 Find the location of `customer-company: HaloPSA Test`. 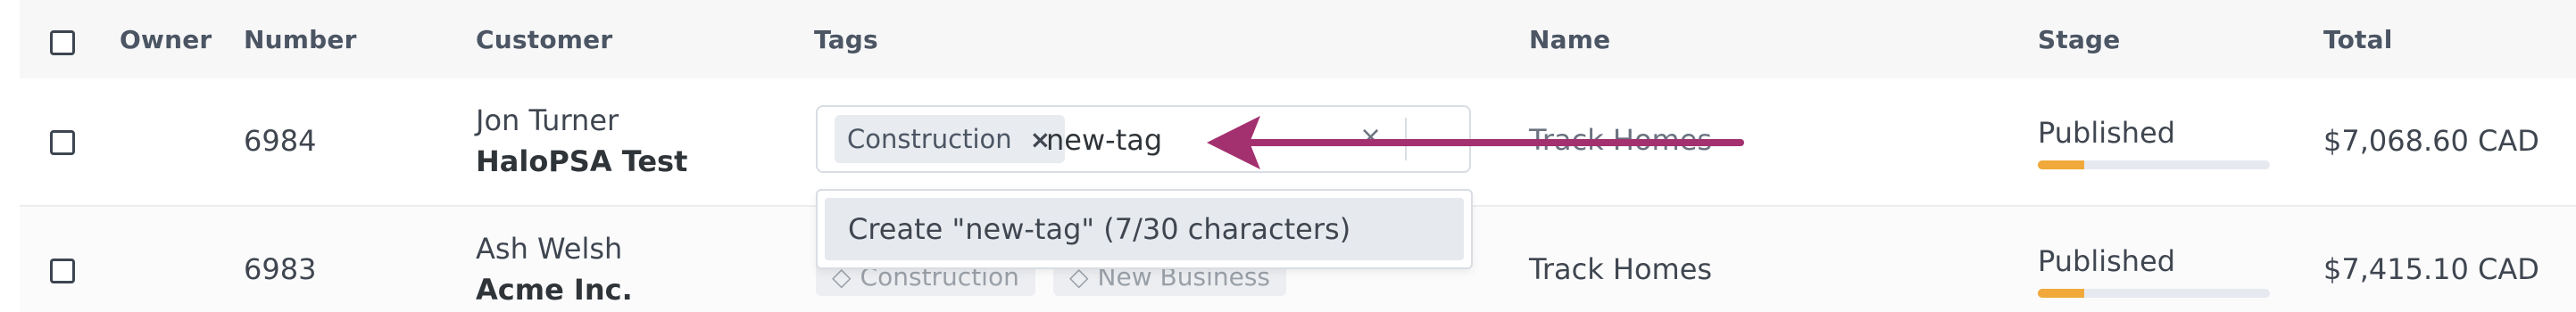

customer-company: HaloPSA Test is located at coordinates (582, 161).